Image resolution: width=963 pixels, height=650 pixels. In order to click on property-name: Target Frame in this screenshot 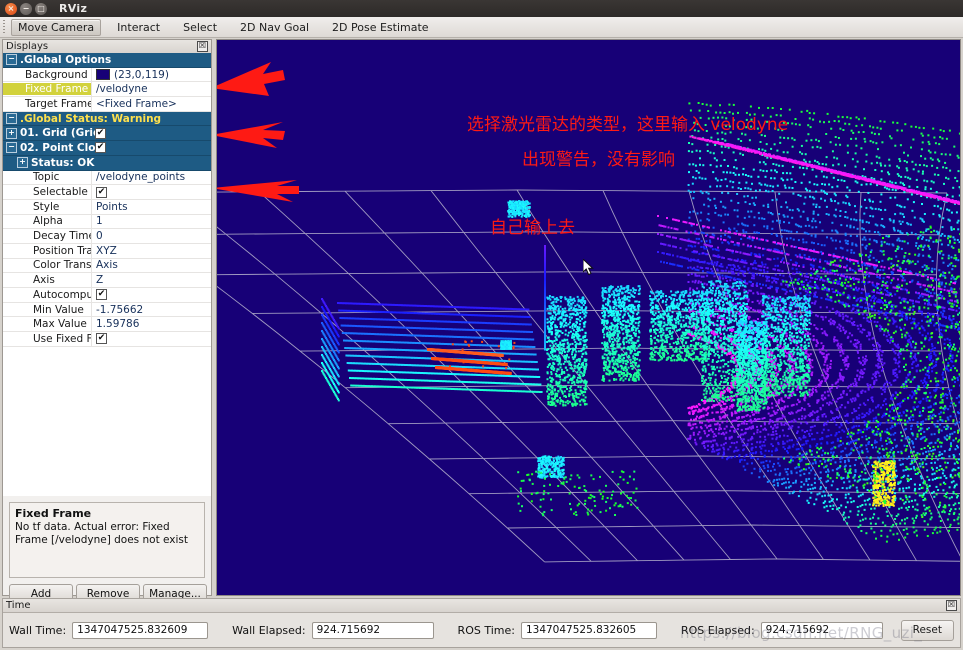, I will do `click(58, 103)`.